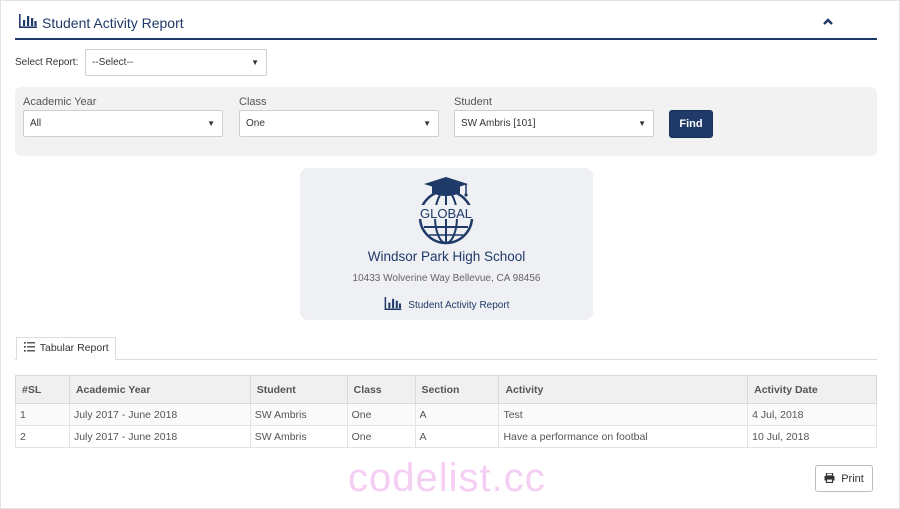 This screenshot has height=509, width=900. I want to click on column-header: Section, so click(457, 389).